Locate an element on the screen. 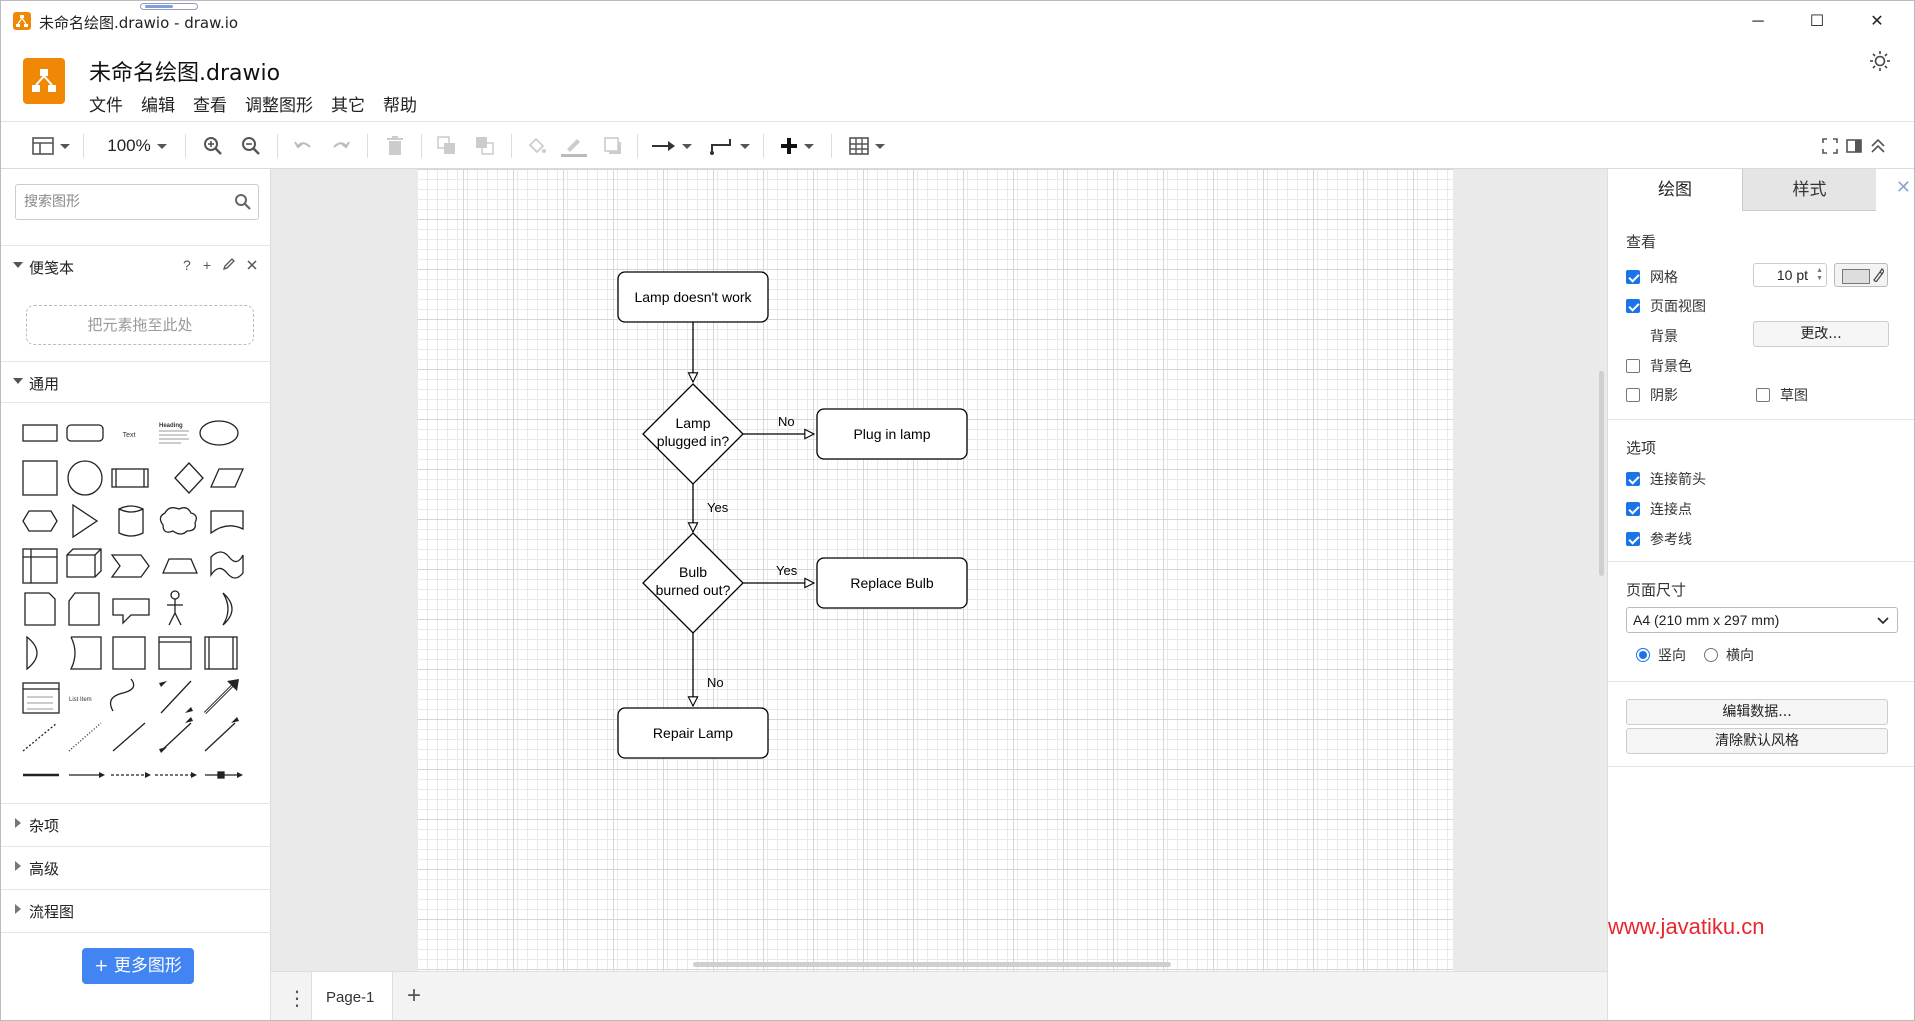  shadow-checkbox is located at coordinates (1633, 395).